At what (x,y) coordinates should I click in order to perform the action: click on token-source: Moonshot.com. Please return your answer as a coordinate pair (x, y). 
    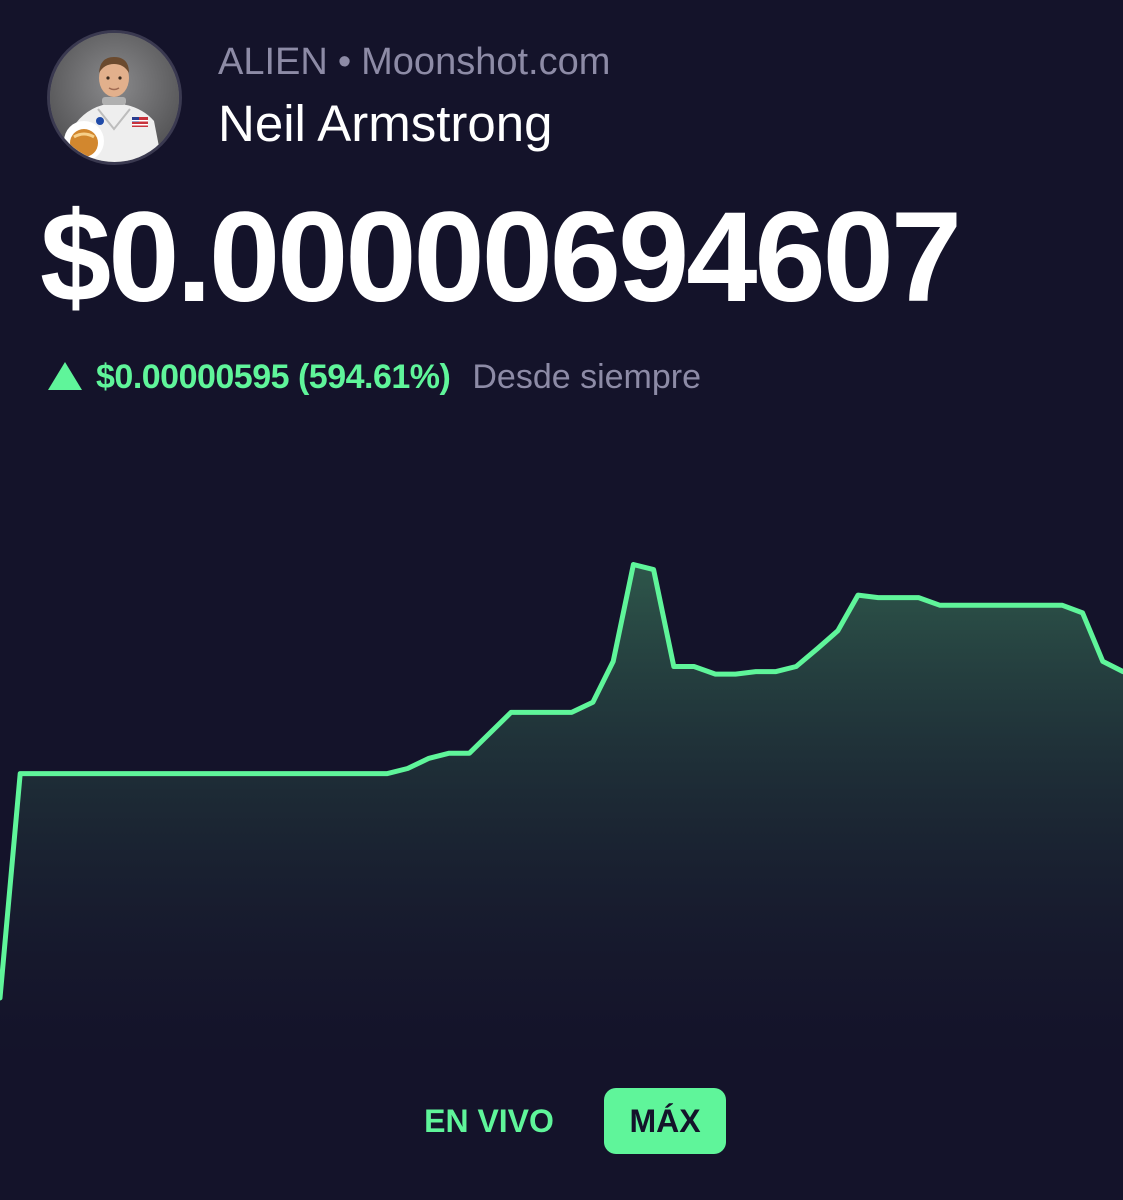
    Looking at the image, I should click on (486, 62).